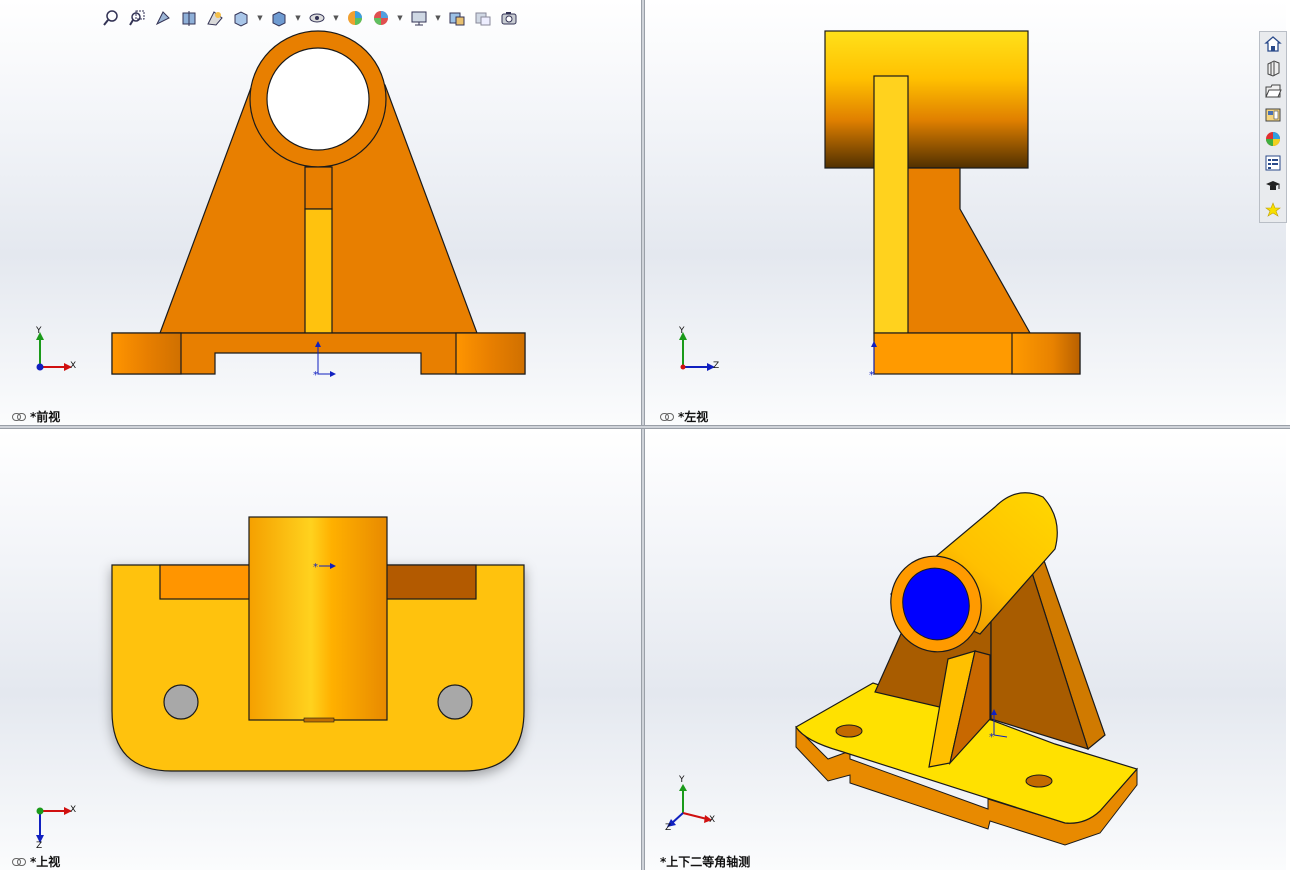  Describe the element at coordinates (279, 18) in the screenshot. I see `display-style-icon` at that location.